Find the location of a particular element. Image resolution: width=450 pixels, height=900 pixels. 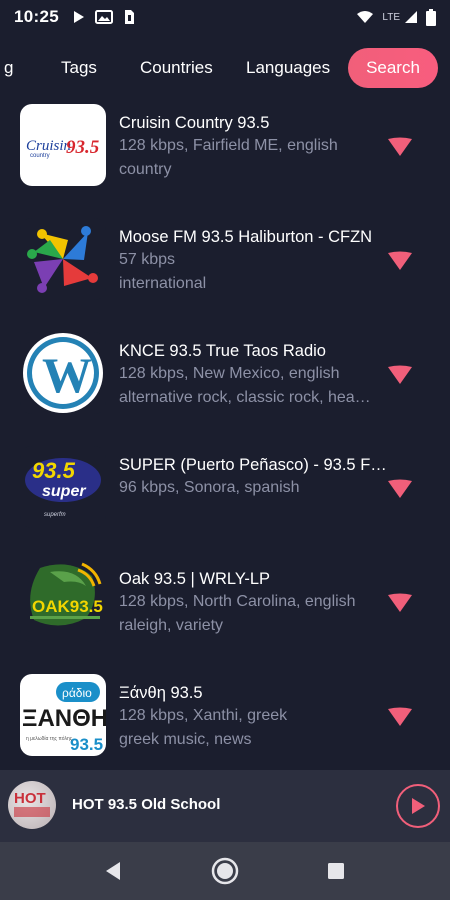

now-playing-title: HOT 93.5 Old School is located at coordinates (146, 804).